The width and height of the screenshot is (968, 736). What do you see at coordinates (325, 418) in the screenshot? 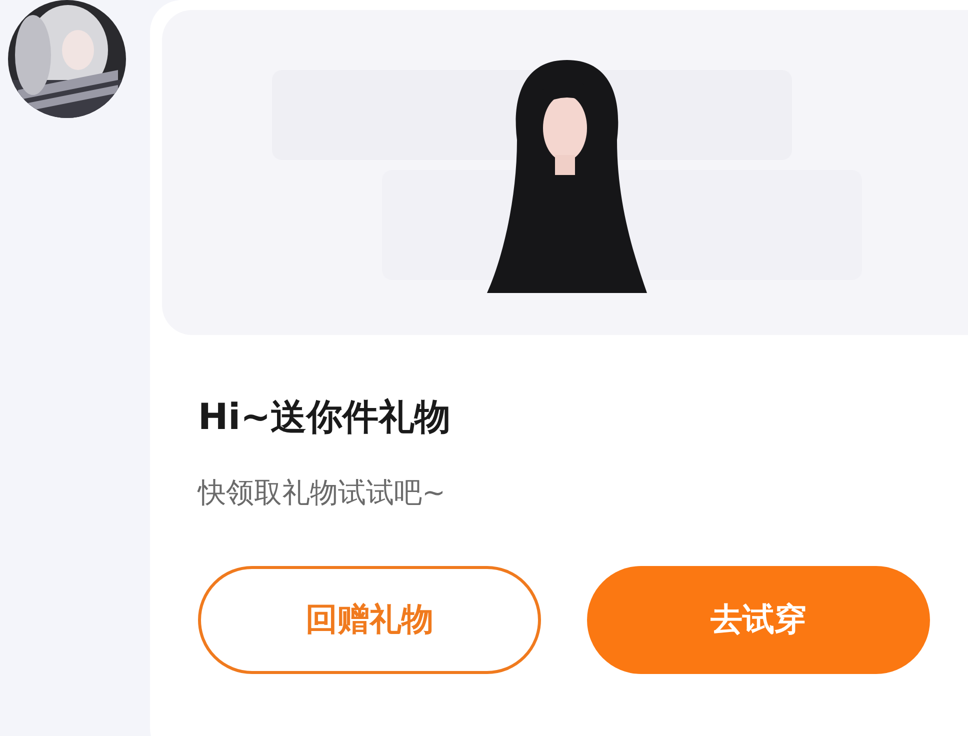
I see `card-title: Hi~送你件礼物` at bounding box center [325, 418].